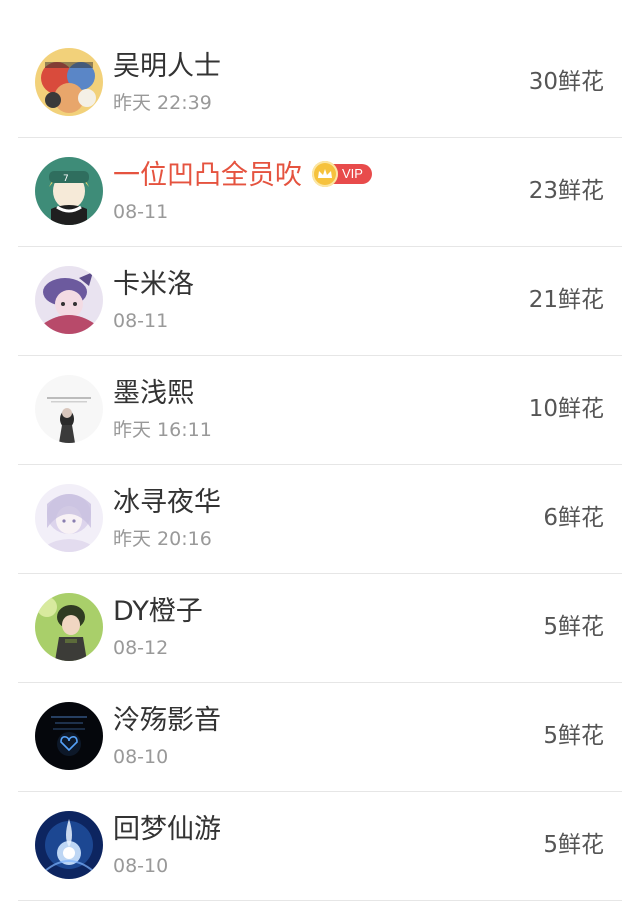 Image resolution: width=640 pixels, height=901 pixels. I want to click on user-name: DY橙子, so click(158, 612).